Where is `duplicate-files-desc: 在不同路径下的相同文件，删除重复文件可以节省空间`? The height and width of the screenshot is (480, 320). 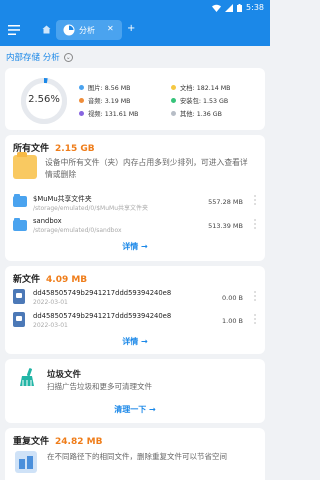
duplicate-files-desc: 在不同路径下的相同文件，删除重复文件可以节省空间 is located at coordinates (137, 456).